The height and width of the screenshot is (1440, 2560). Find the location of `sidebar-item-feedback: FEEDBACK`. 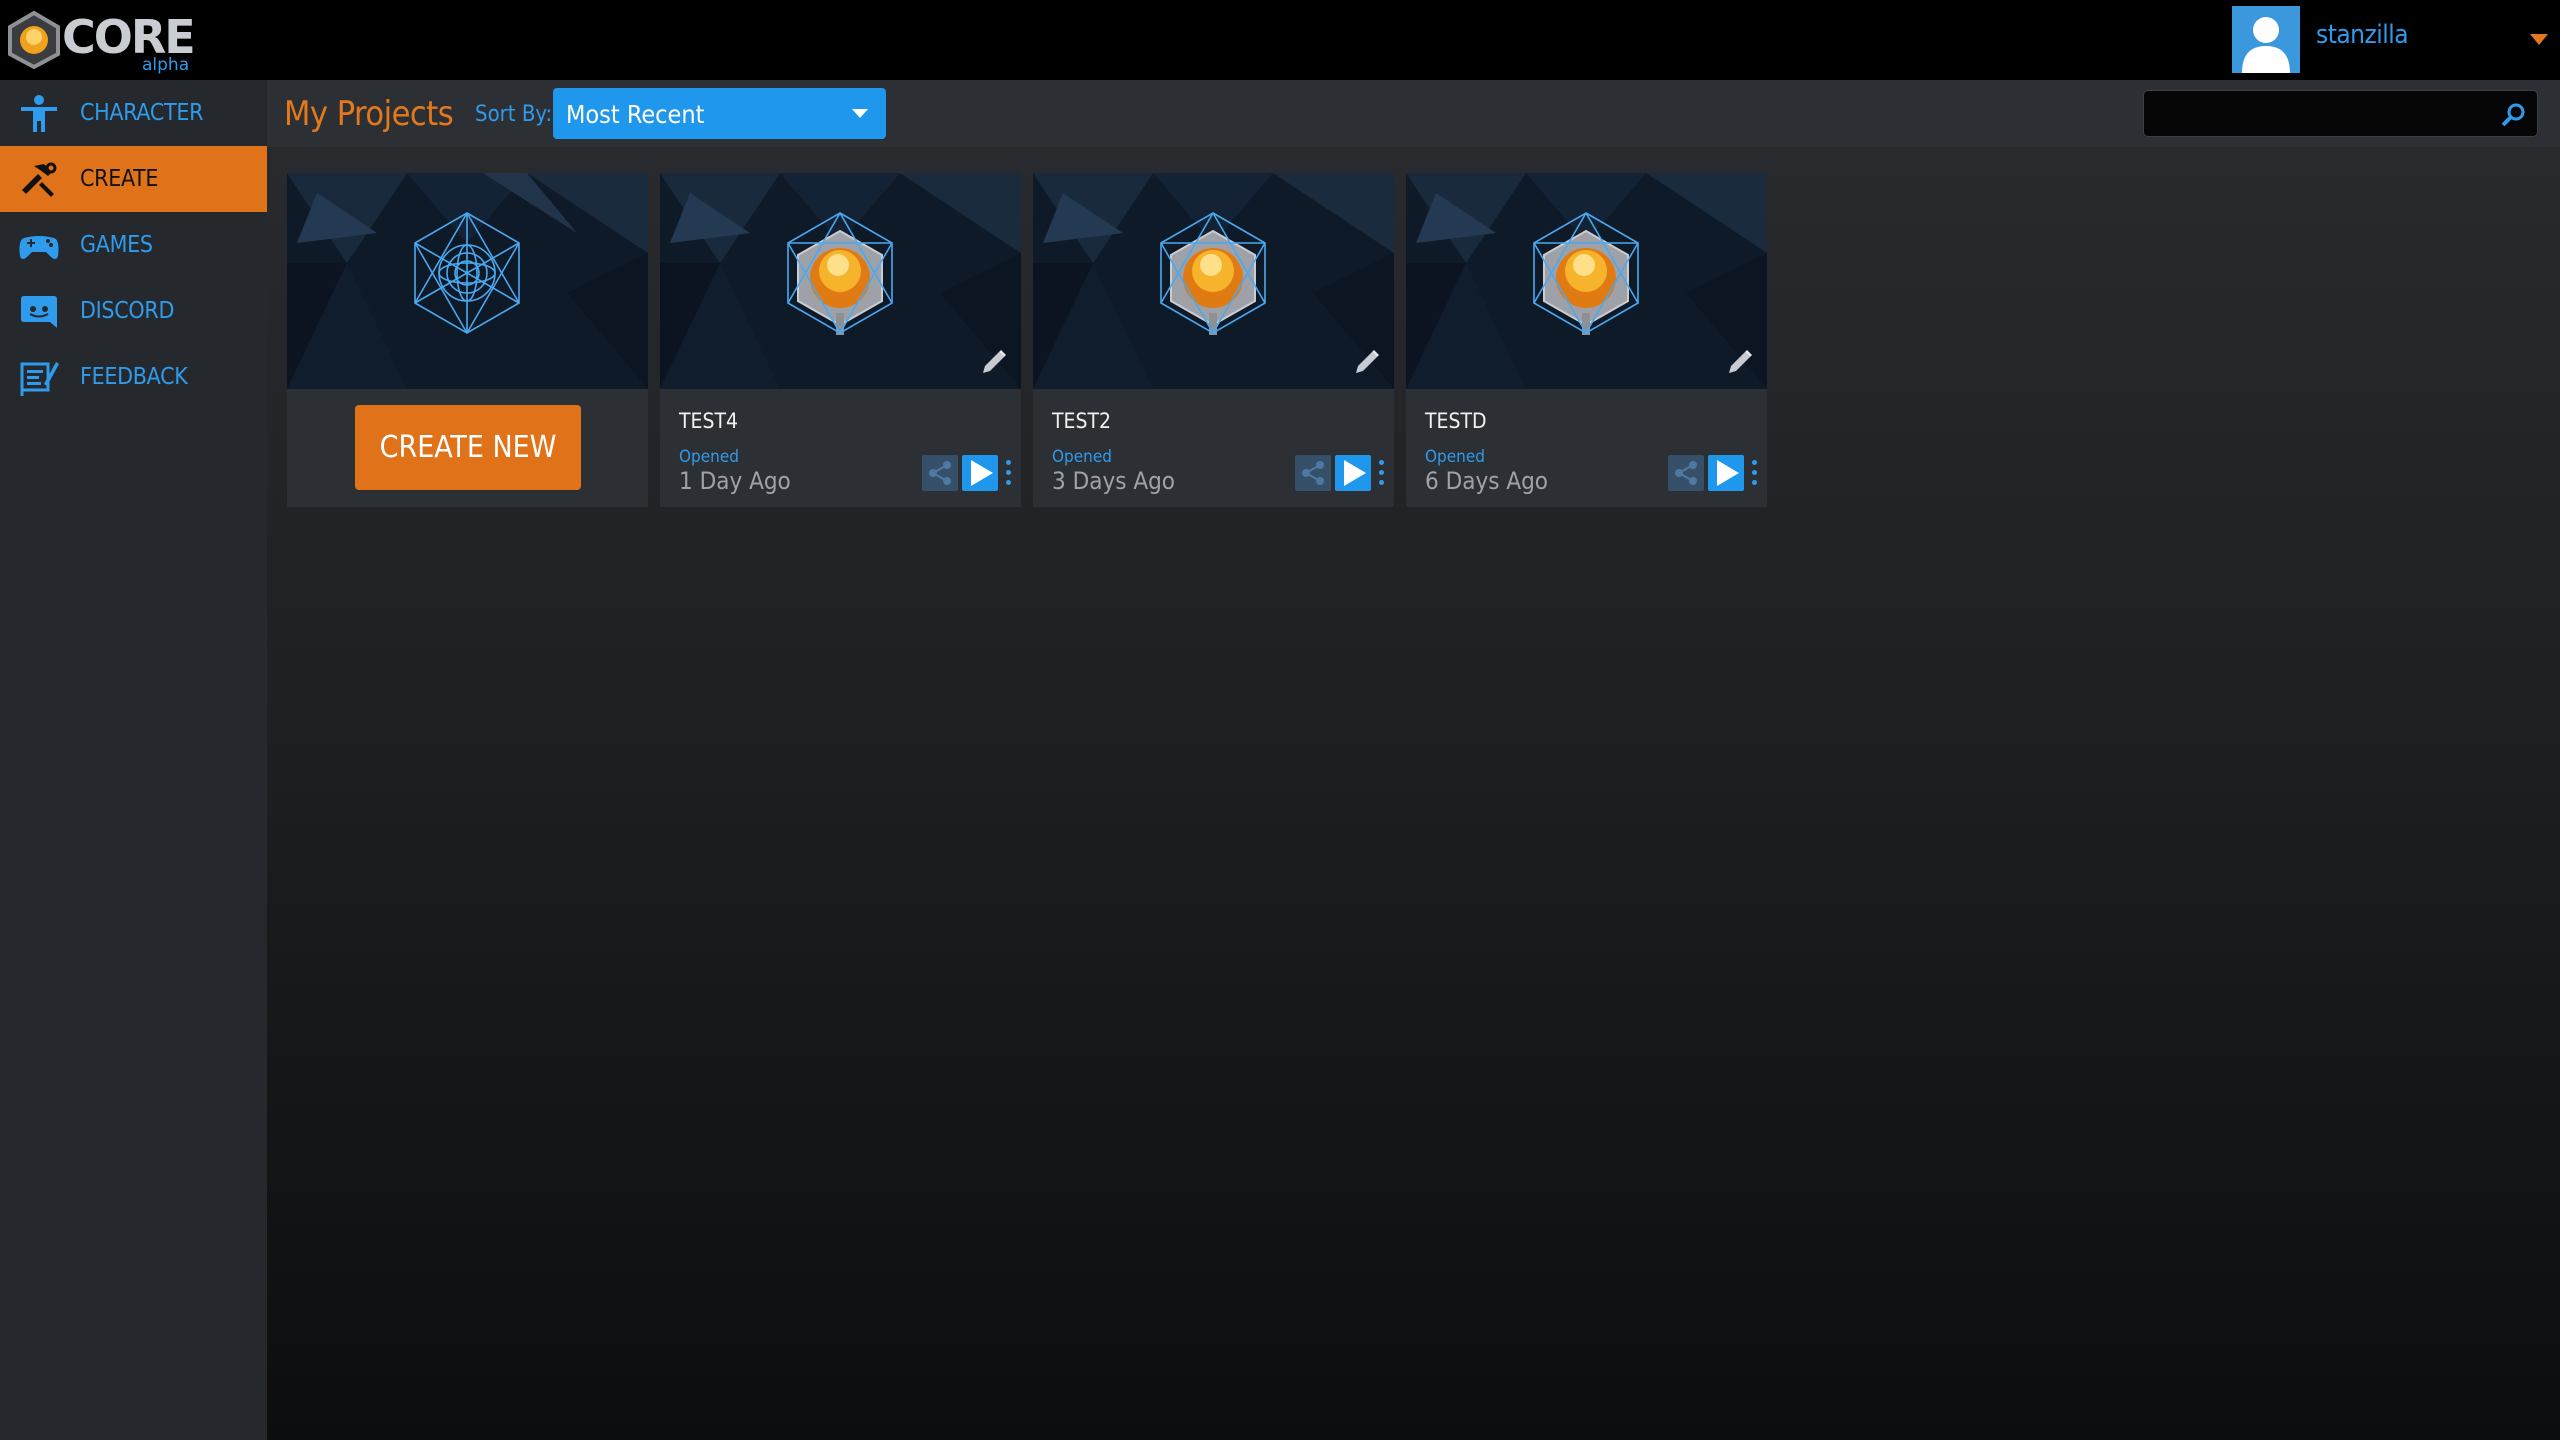

sidebar-item-feedback: FEEDBACK is located at coordinates (133, 377).